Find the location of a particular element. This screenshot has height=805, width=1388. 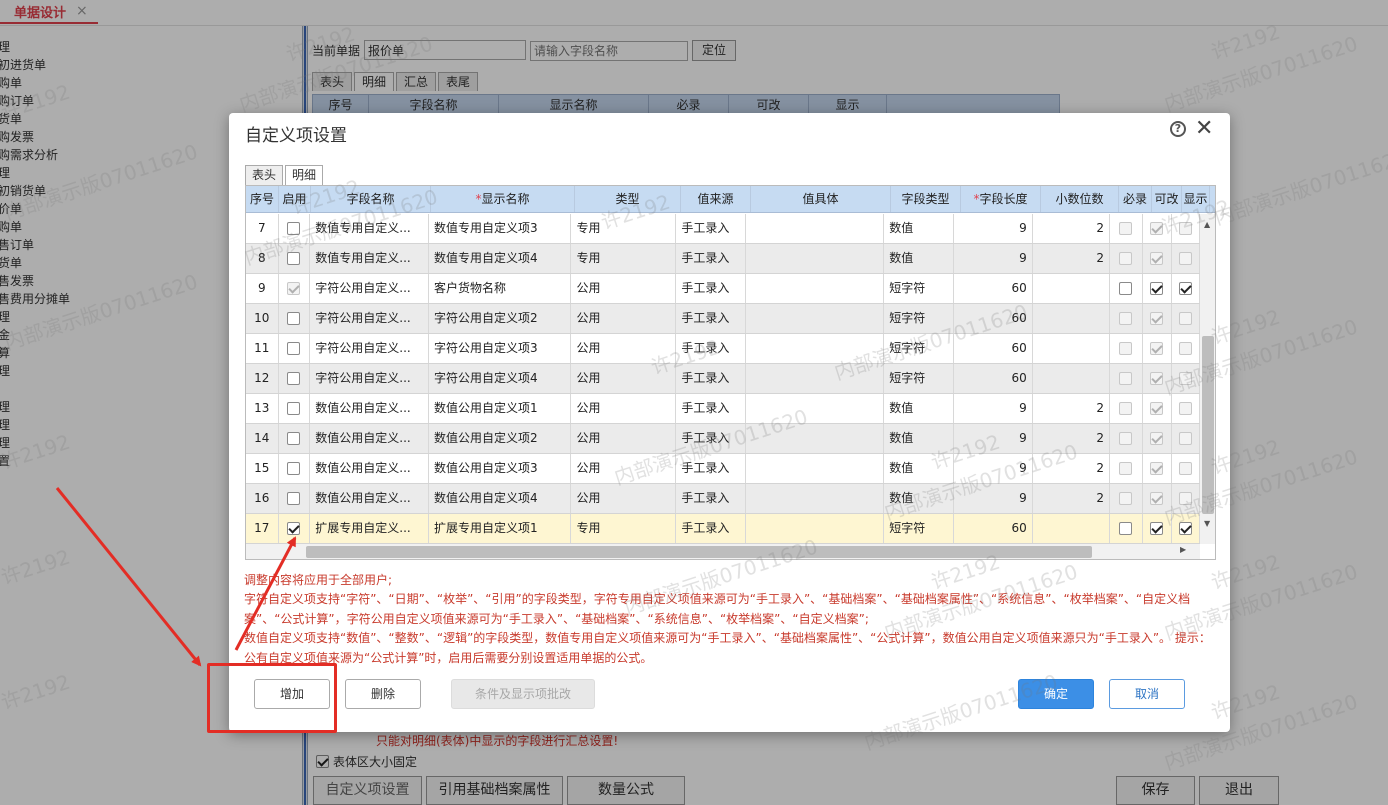

display-name-cell: 字符公用自定义项4 is located at coordinates (500, 378).